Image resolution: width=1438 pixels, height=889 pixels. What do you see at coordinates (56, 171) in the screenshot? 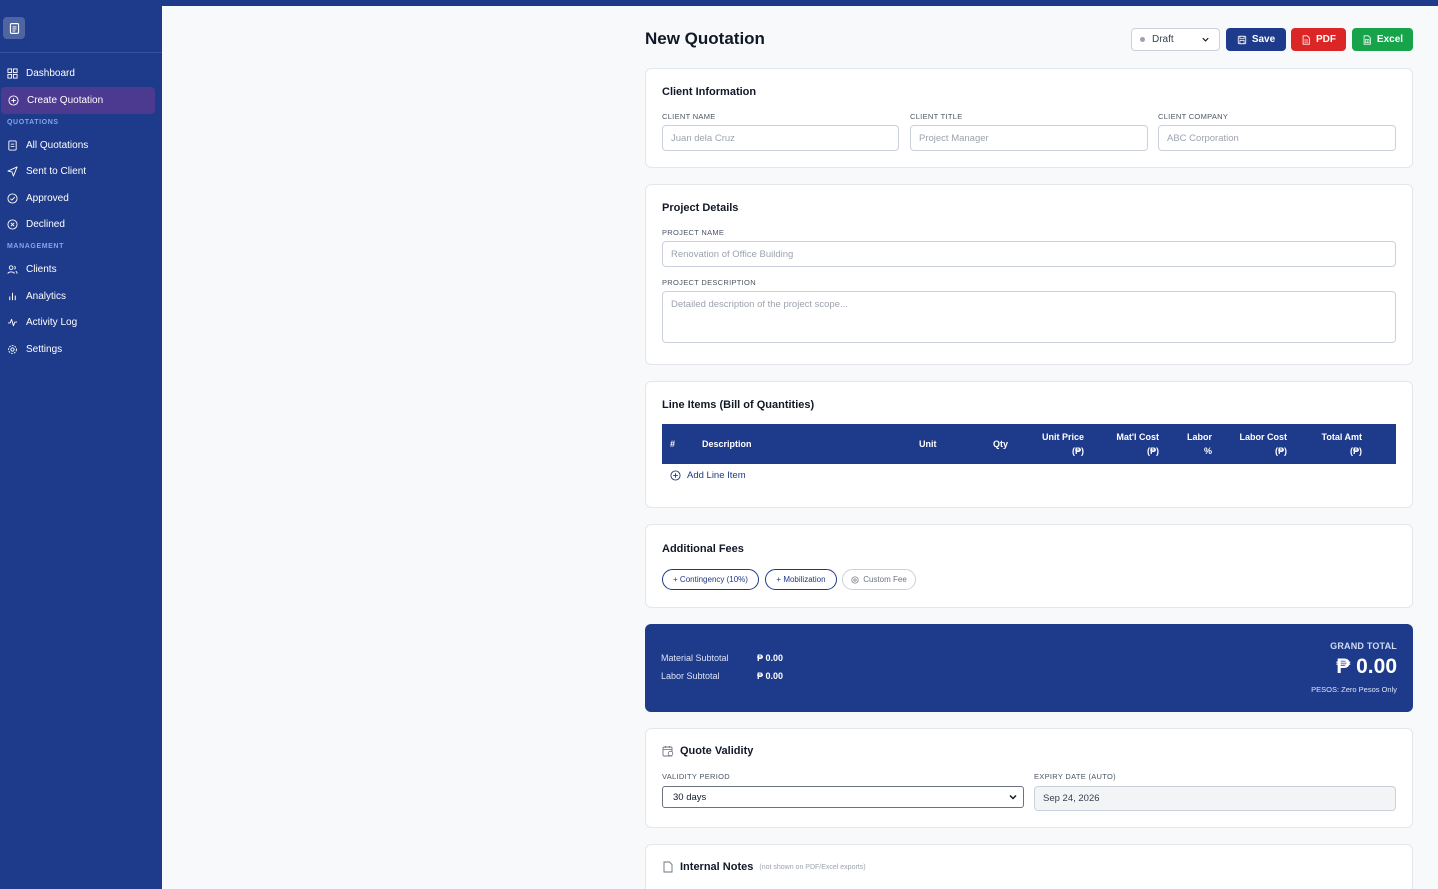
I see `sidebar-item-label: Sent to Client` at bounding box center [56, 171].